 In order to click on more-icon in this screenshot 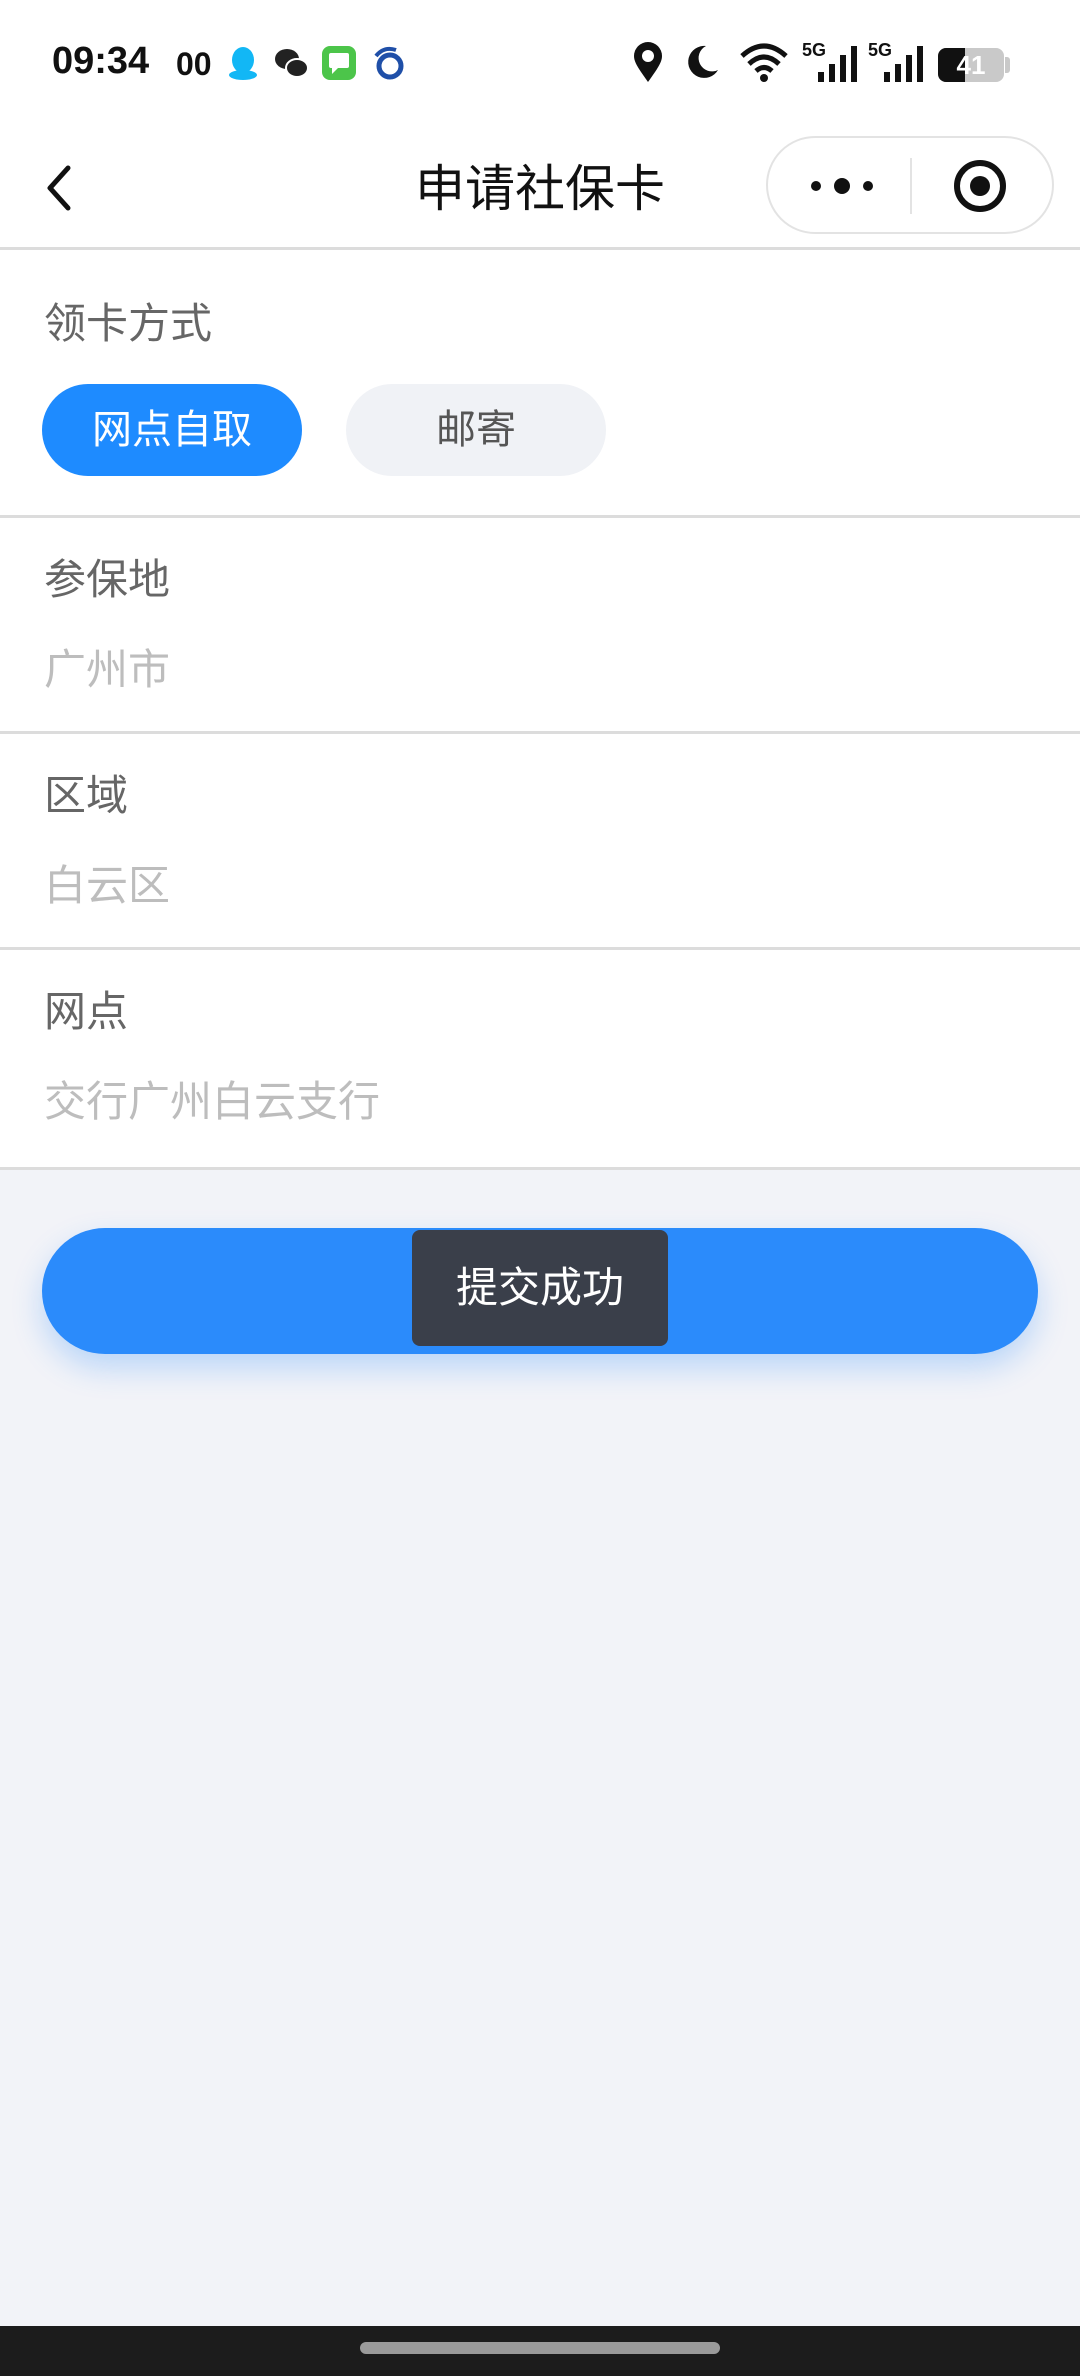, I will do `click(842, 186)`.